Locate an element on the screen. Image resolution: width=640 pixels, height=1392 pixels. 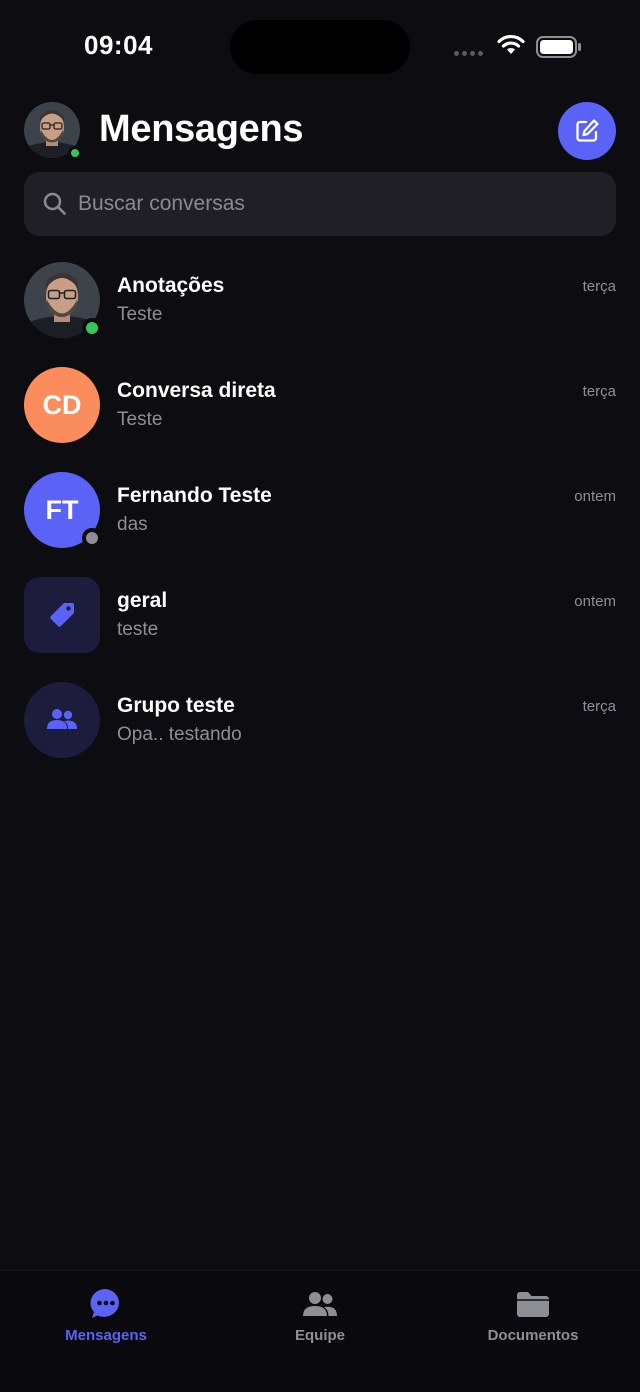
conversation-name: Anotações is located at coordinates (171, 285).